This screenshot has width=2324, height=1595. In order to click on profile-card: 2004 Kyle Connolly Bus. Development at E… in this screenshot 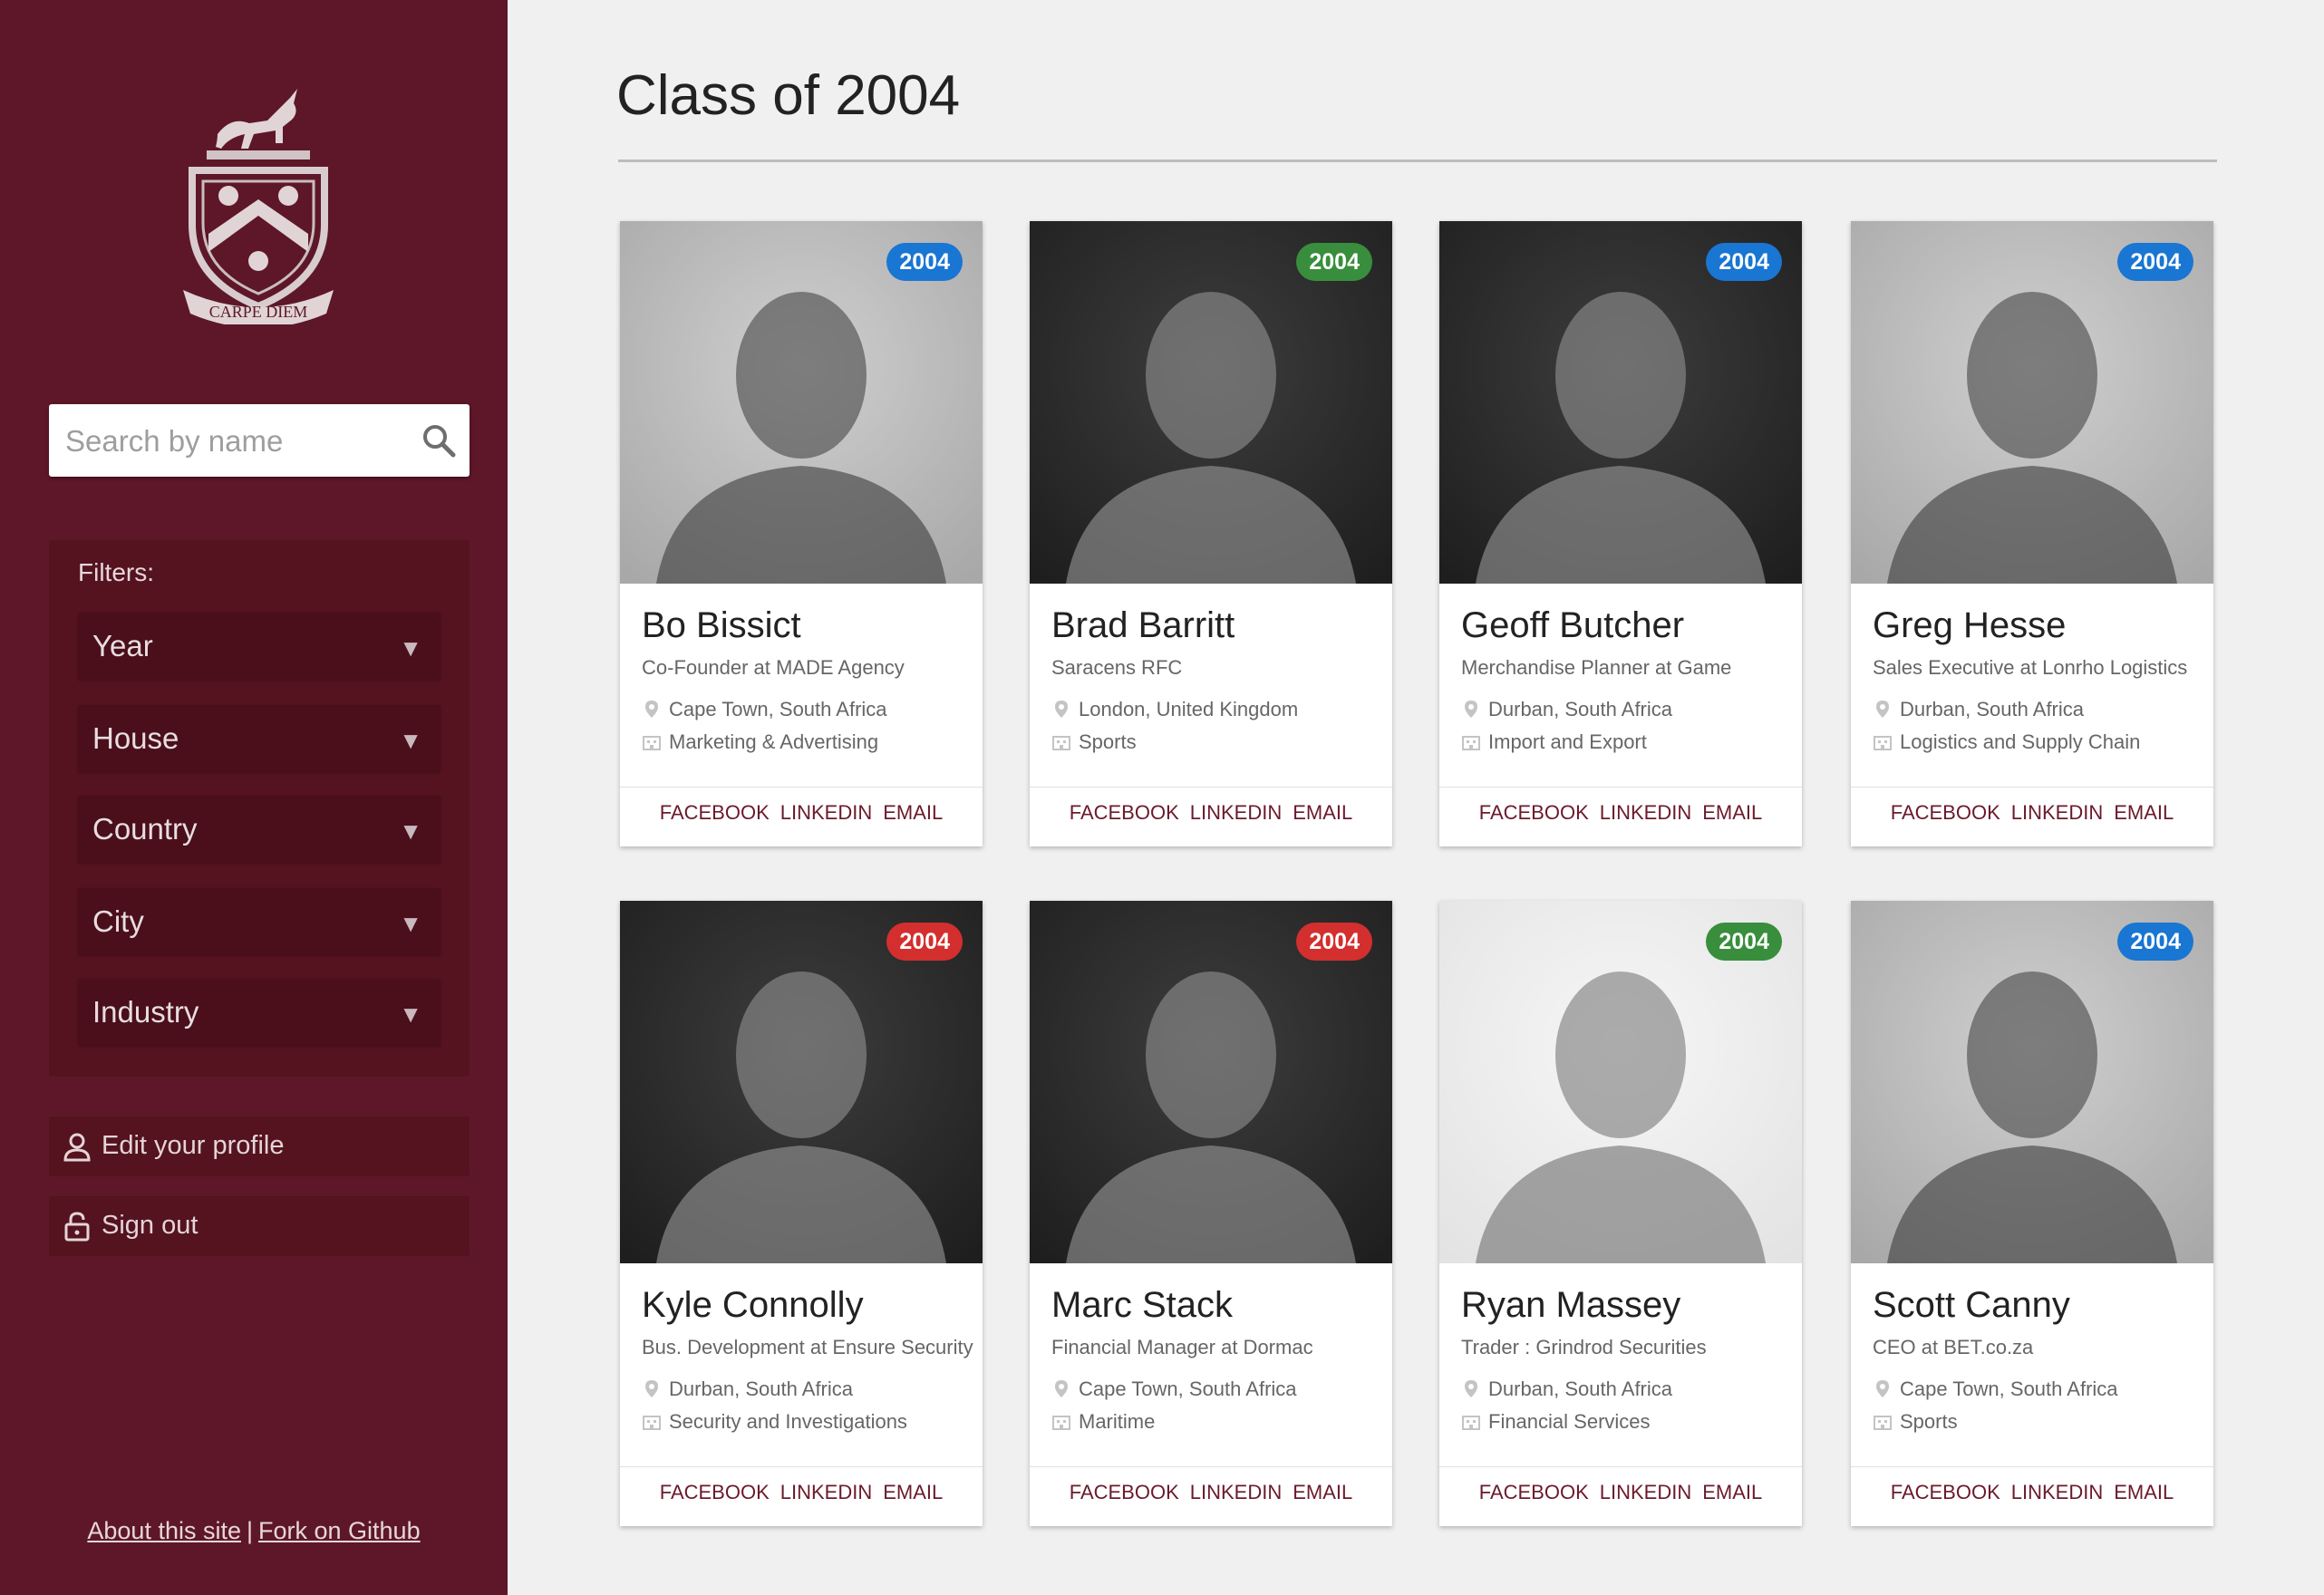, I will do `click(801, 1213)`.